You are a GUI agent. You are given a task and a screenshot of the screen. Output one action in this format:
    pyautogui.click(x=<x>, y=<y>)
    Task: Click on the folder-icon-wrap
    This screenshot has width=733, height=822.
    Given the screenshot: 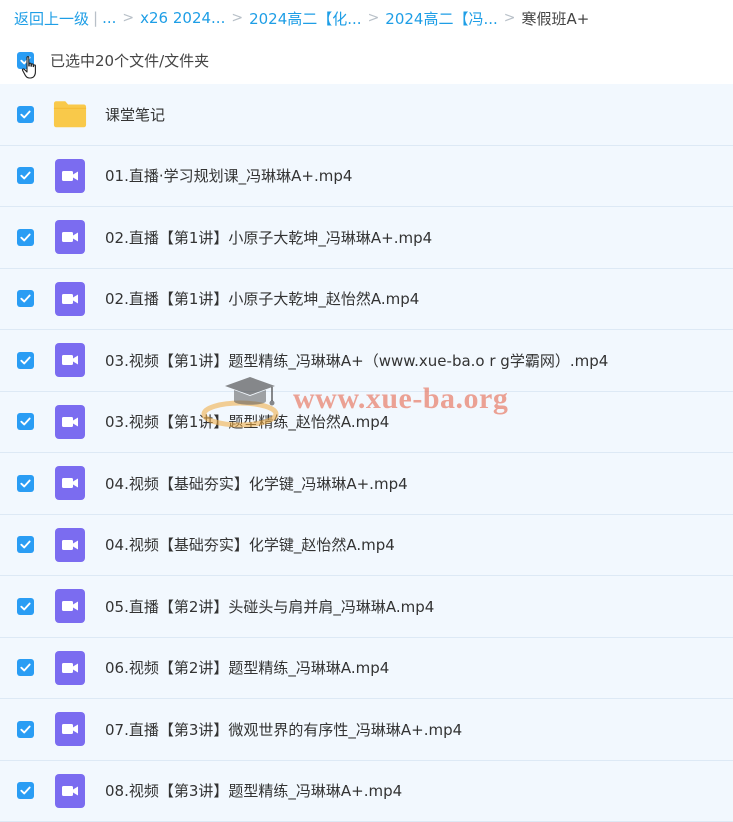 What is the action you would take?
    pyautogui.click(x=70, y=114)
    